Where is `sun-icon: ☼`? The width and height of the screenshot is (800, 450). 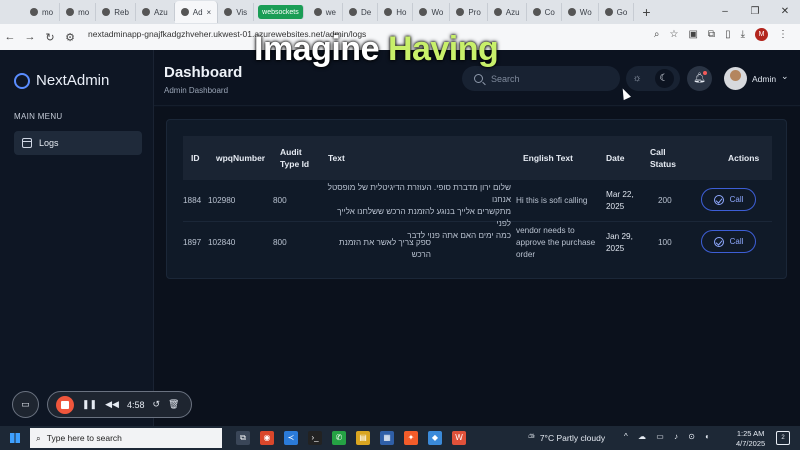 sun-icon: ☼ is located at coordinates (636, 78).